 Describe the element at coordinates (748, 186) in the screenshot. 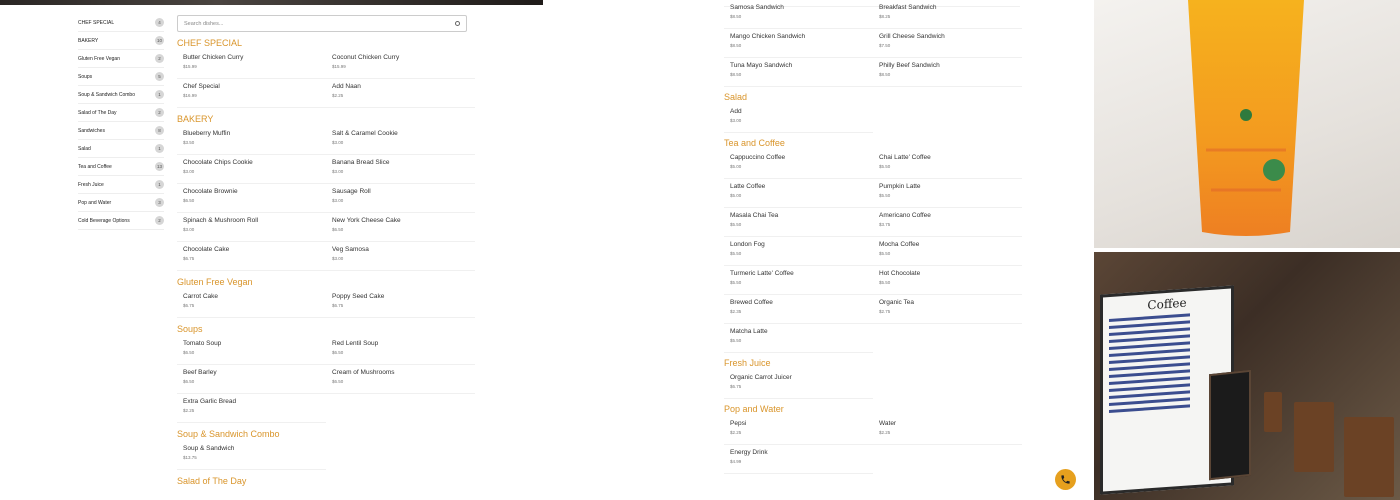

I see `dish-name: Latte Coffee` at that location.